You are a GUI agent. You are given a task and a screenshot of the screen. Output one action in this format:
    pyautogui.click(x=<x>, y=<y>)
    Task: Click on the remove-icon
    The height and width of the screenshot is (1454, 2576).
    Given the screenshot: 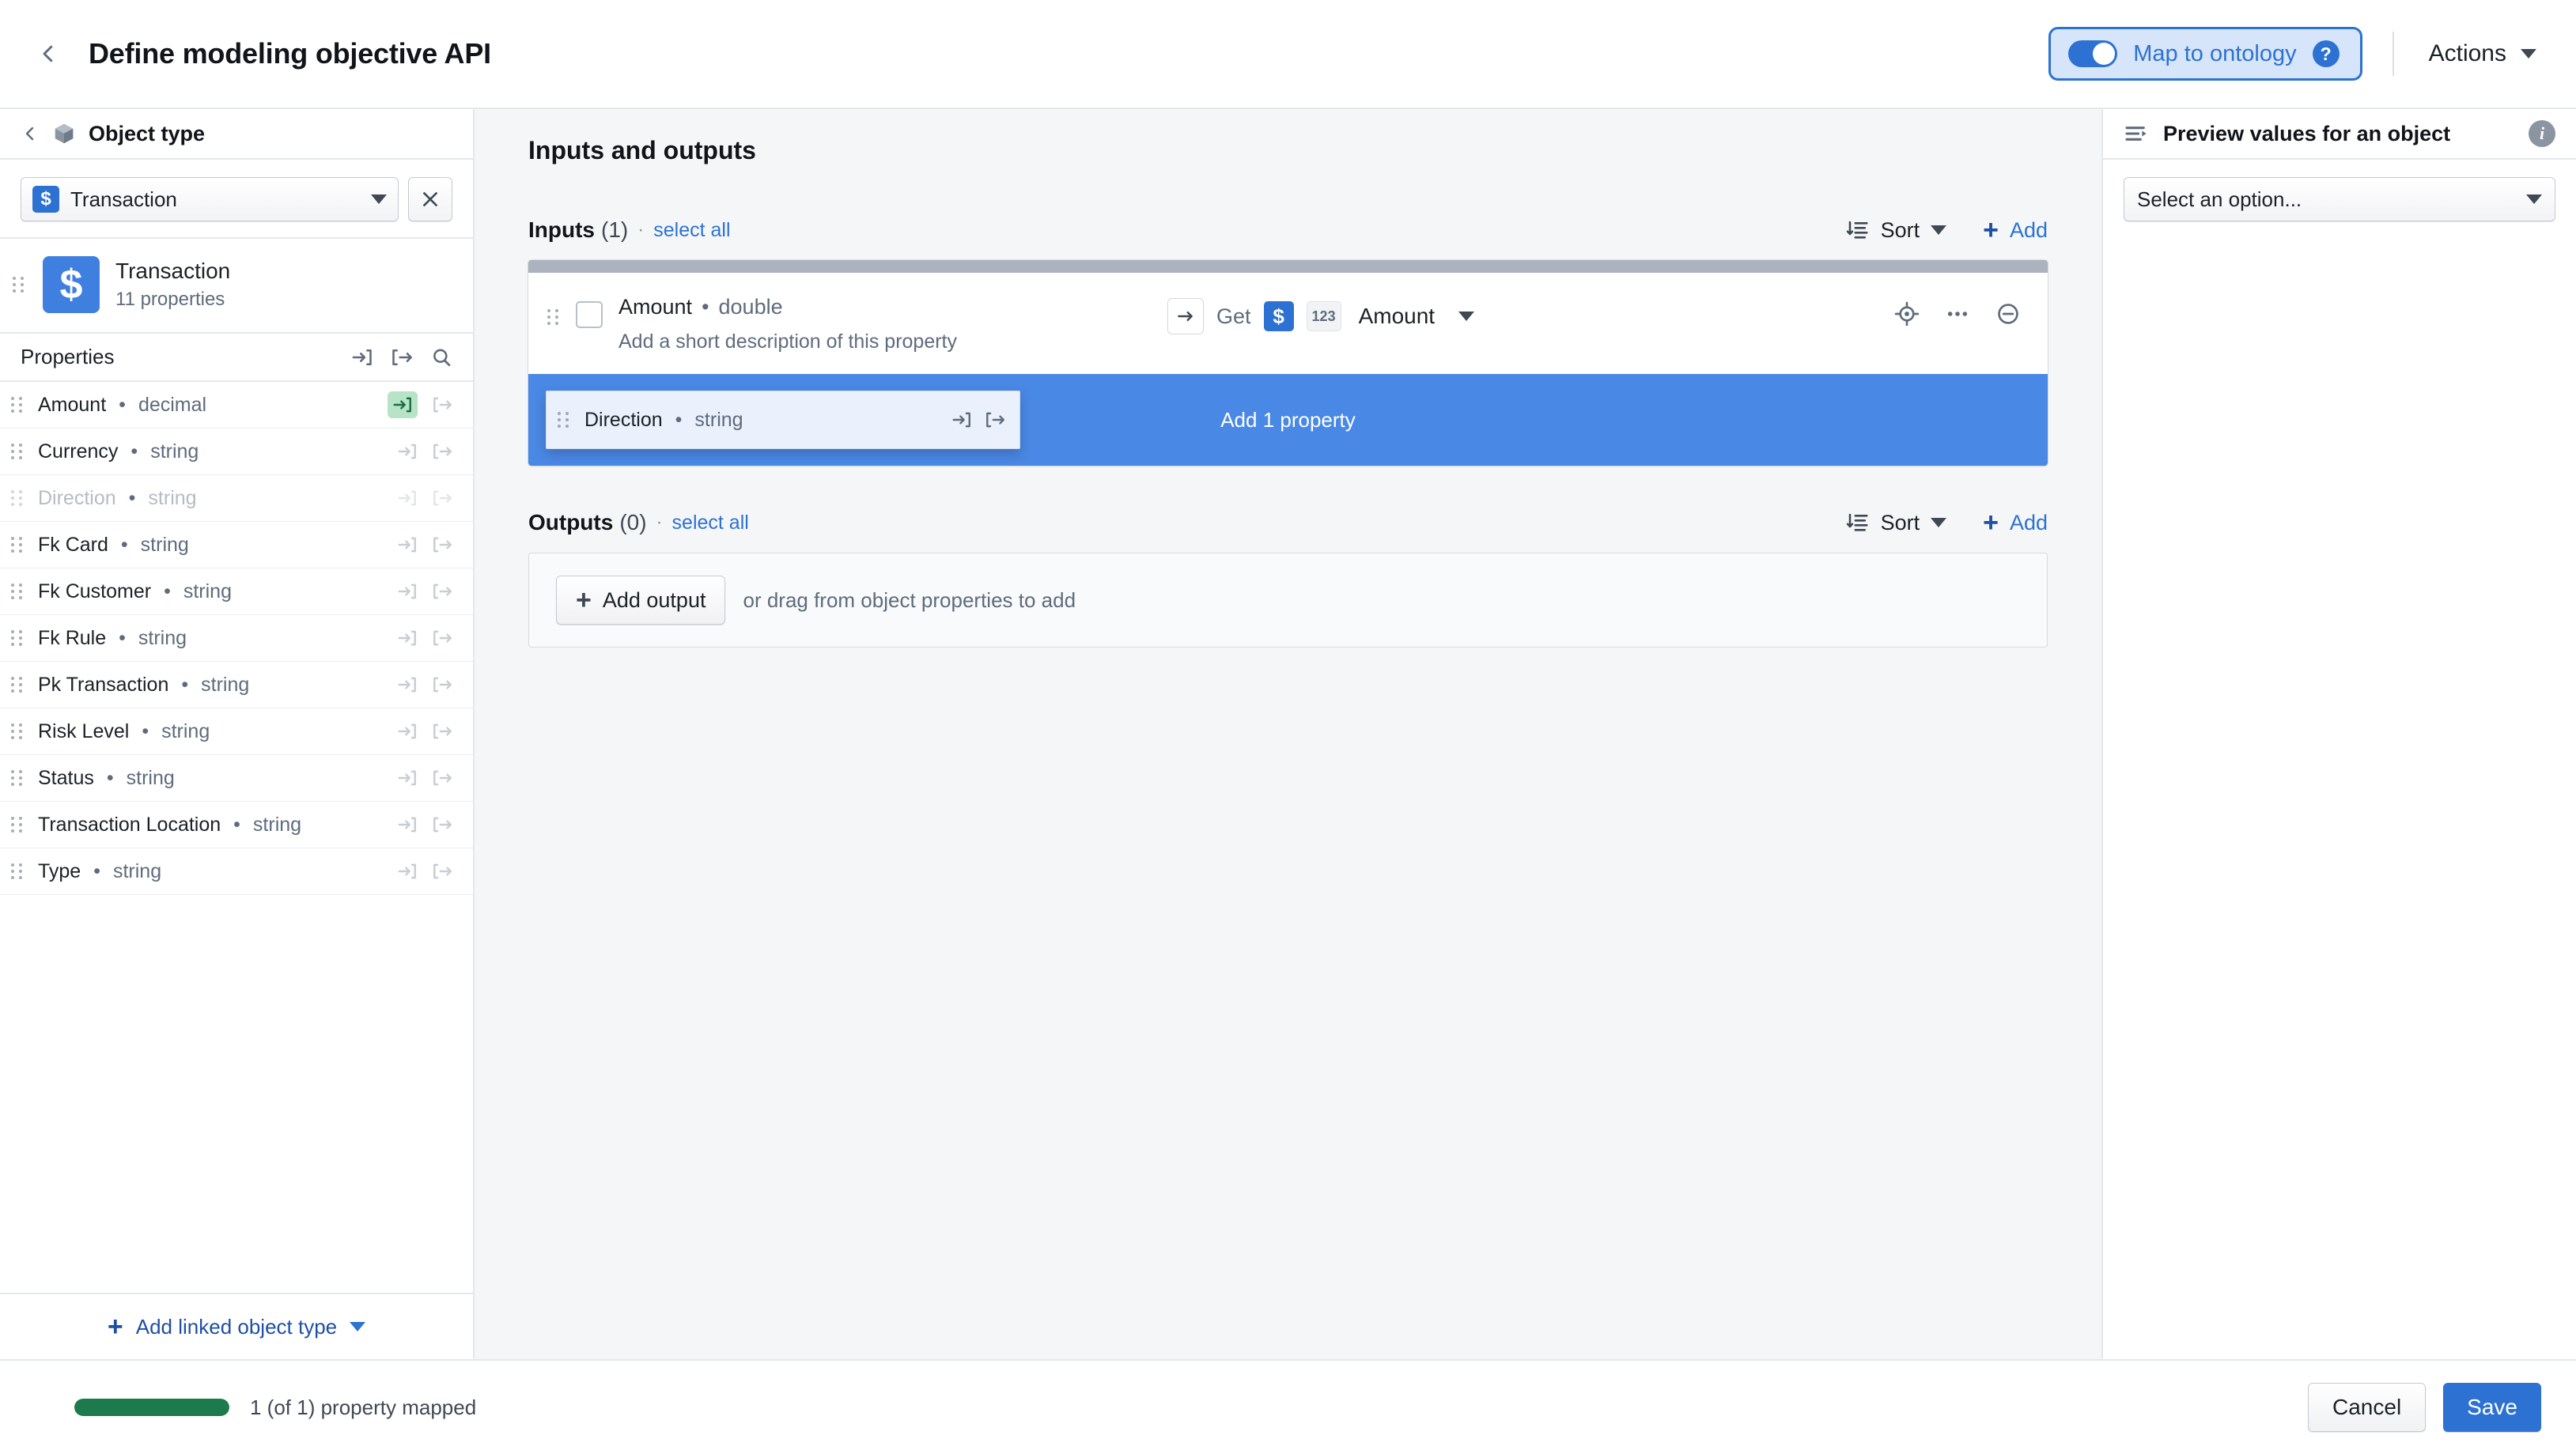 What is the action you would take?
    pyautogui.click(x=2008, y=314)
    